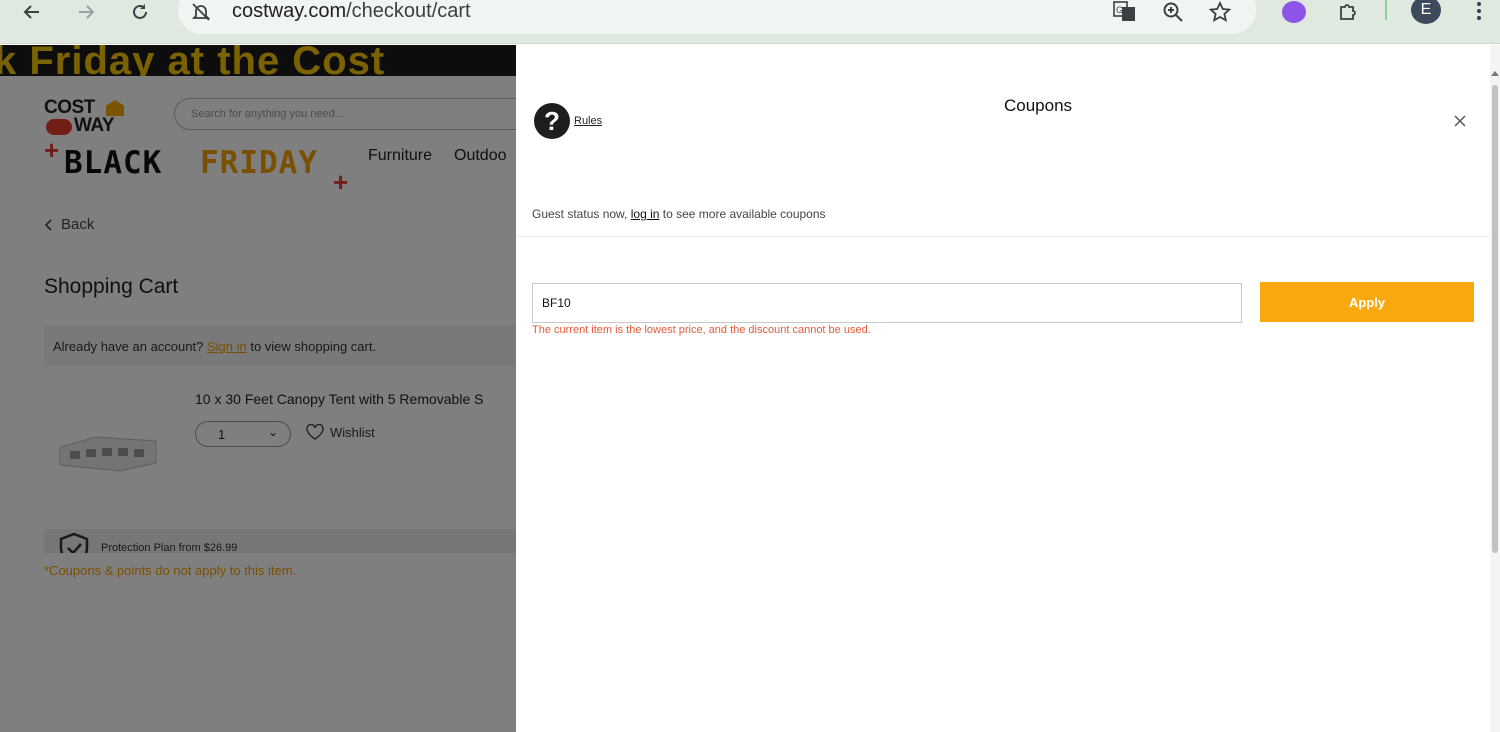 This screenshot has width=1500, height=732. I want to click on scroll-up-arrow-icon, so click(1495, 73).